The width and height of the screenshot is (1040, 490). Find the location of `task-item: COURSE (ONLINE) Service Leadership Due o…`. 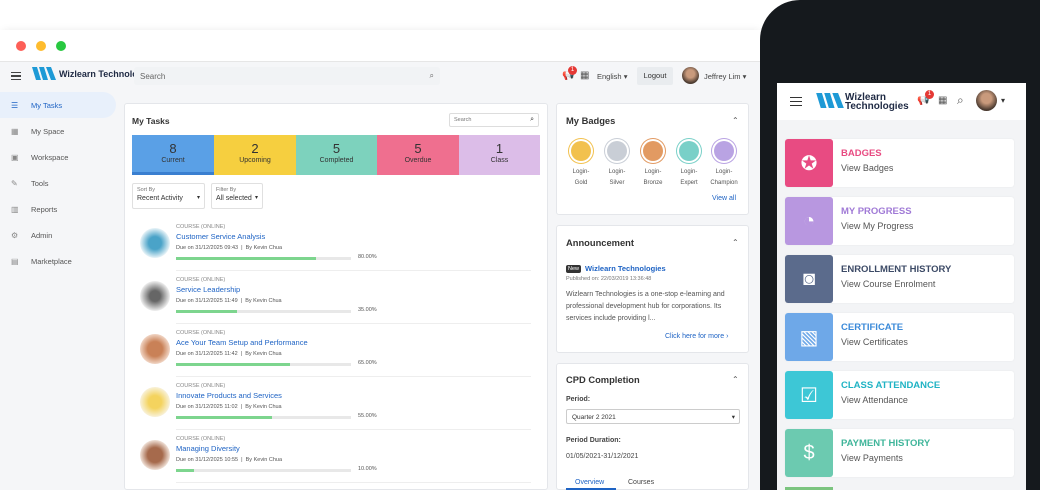

task-item: COURSE (ONLINE) Service Leadership Due o… is located at coordinates (338, 302).